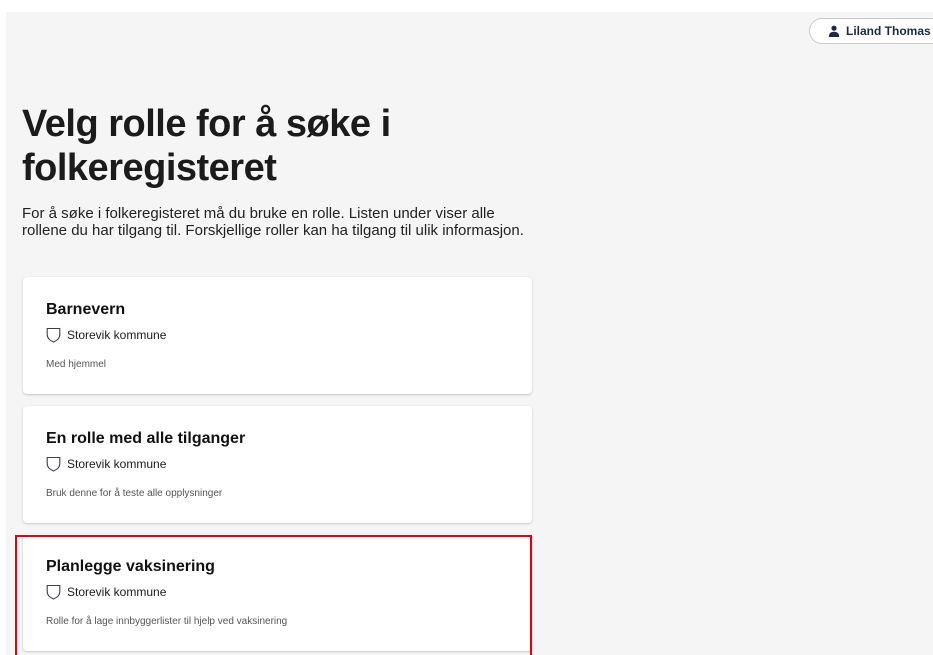 This screenshot has width=933, height=655. What do you see at coordinates (834, 31) in the screenshot?
I see `person-icon` at bounding box center [834, 31].